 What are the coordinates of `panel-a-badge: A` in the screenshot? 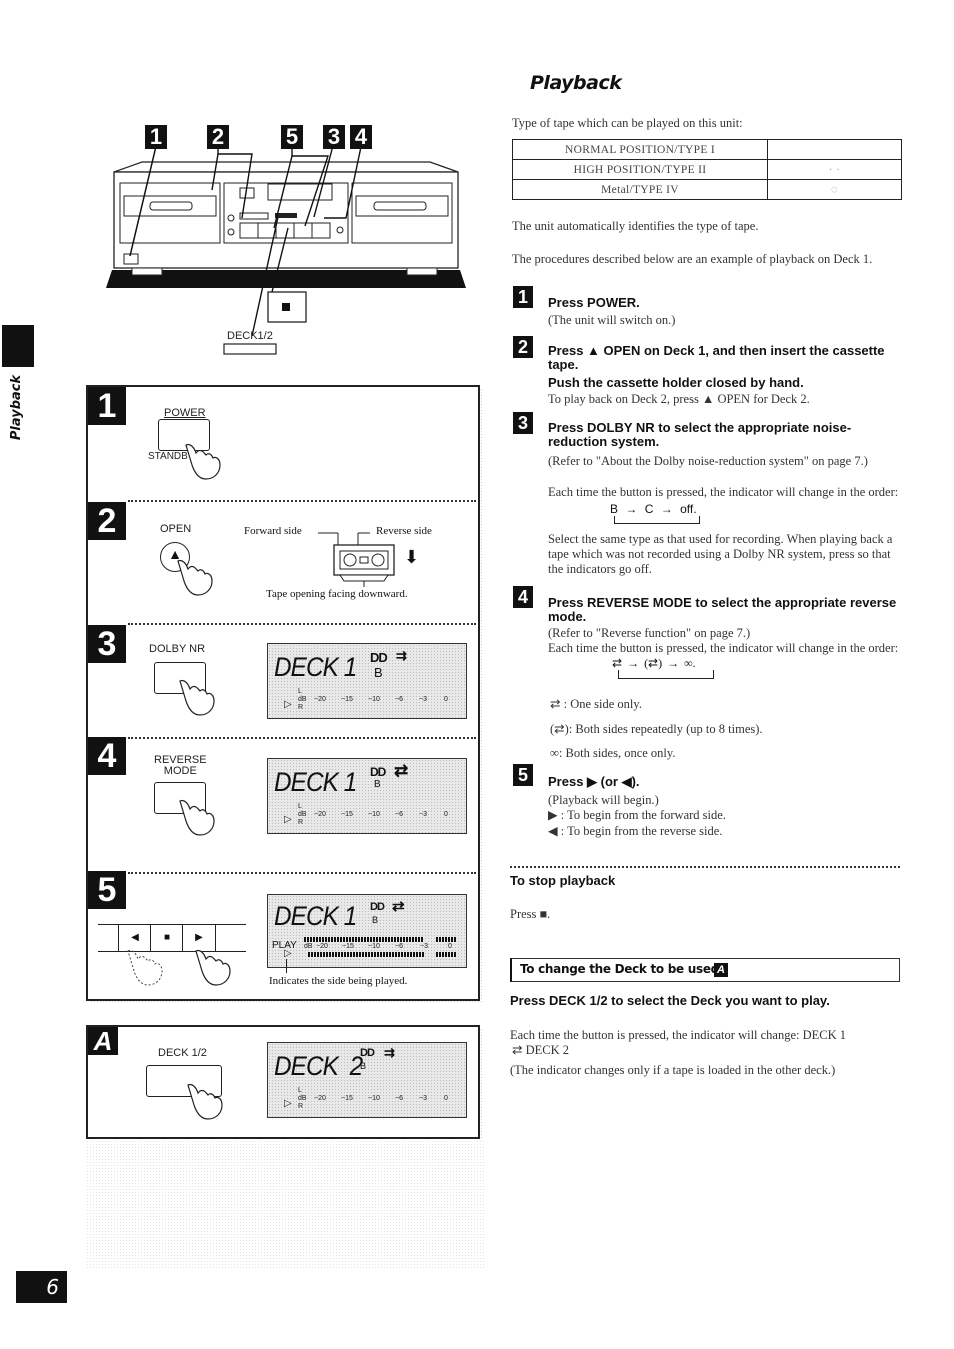 It's located at (103, 1041).